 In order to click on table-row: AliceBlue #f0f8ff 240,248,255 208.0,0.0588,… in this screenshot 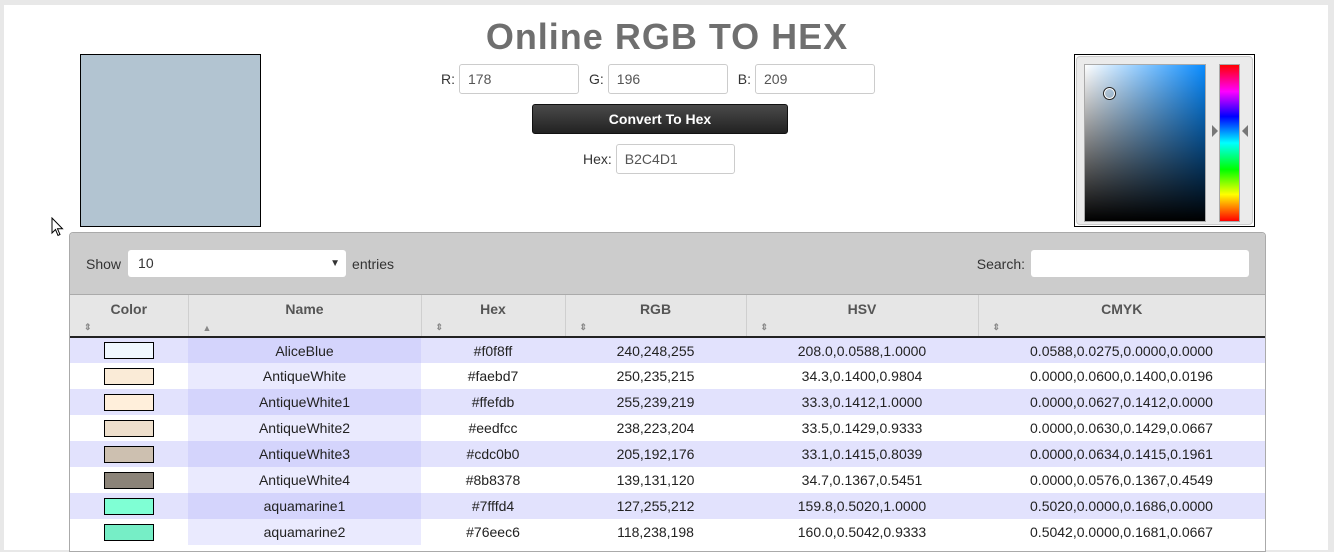, I will do `click(667, 350)`.